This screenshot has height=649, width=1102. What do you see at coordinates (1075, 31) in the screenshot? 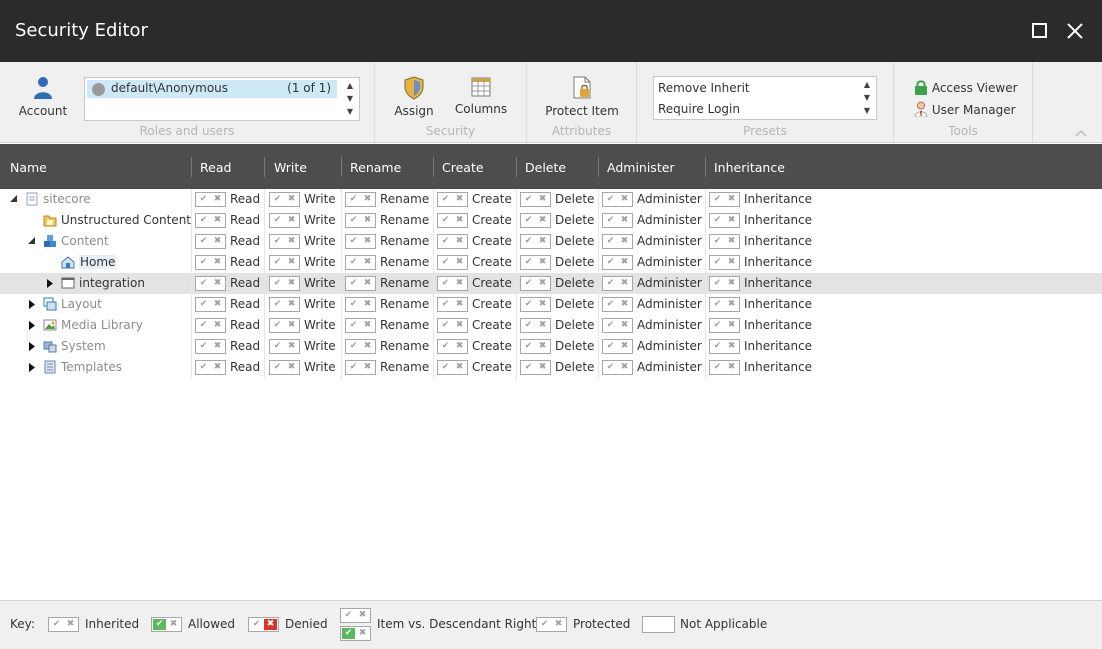
I see `close-button` at bounding box center [1075, 31].